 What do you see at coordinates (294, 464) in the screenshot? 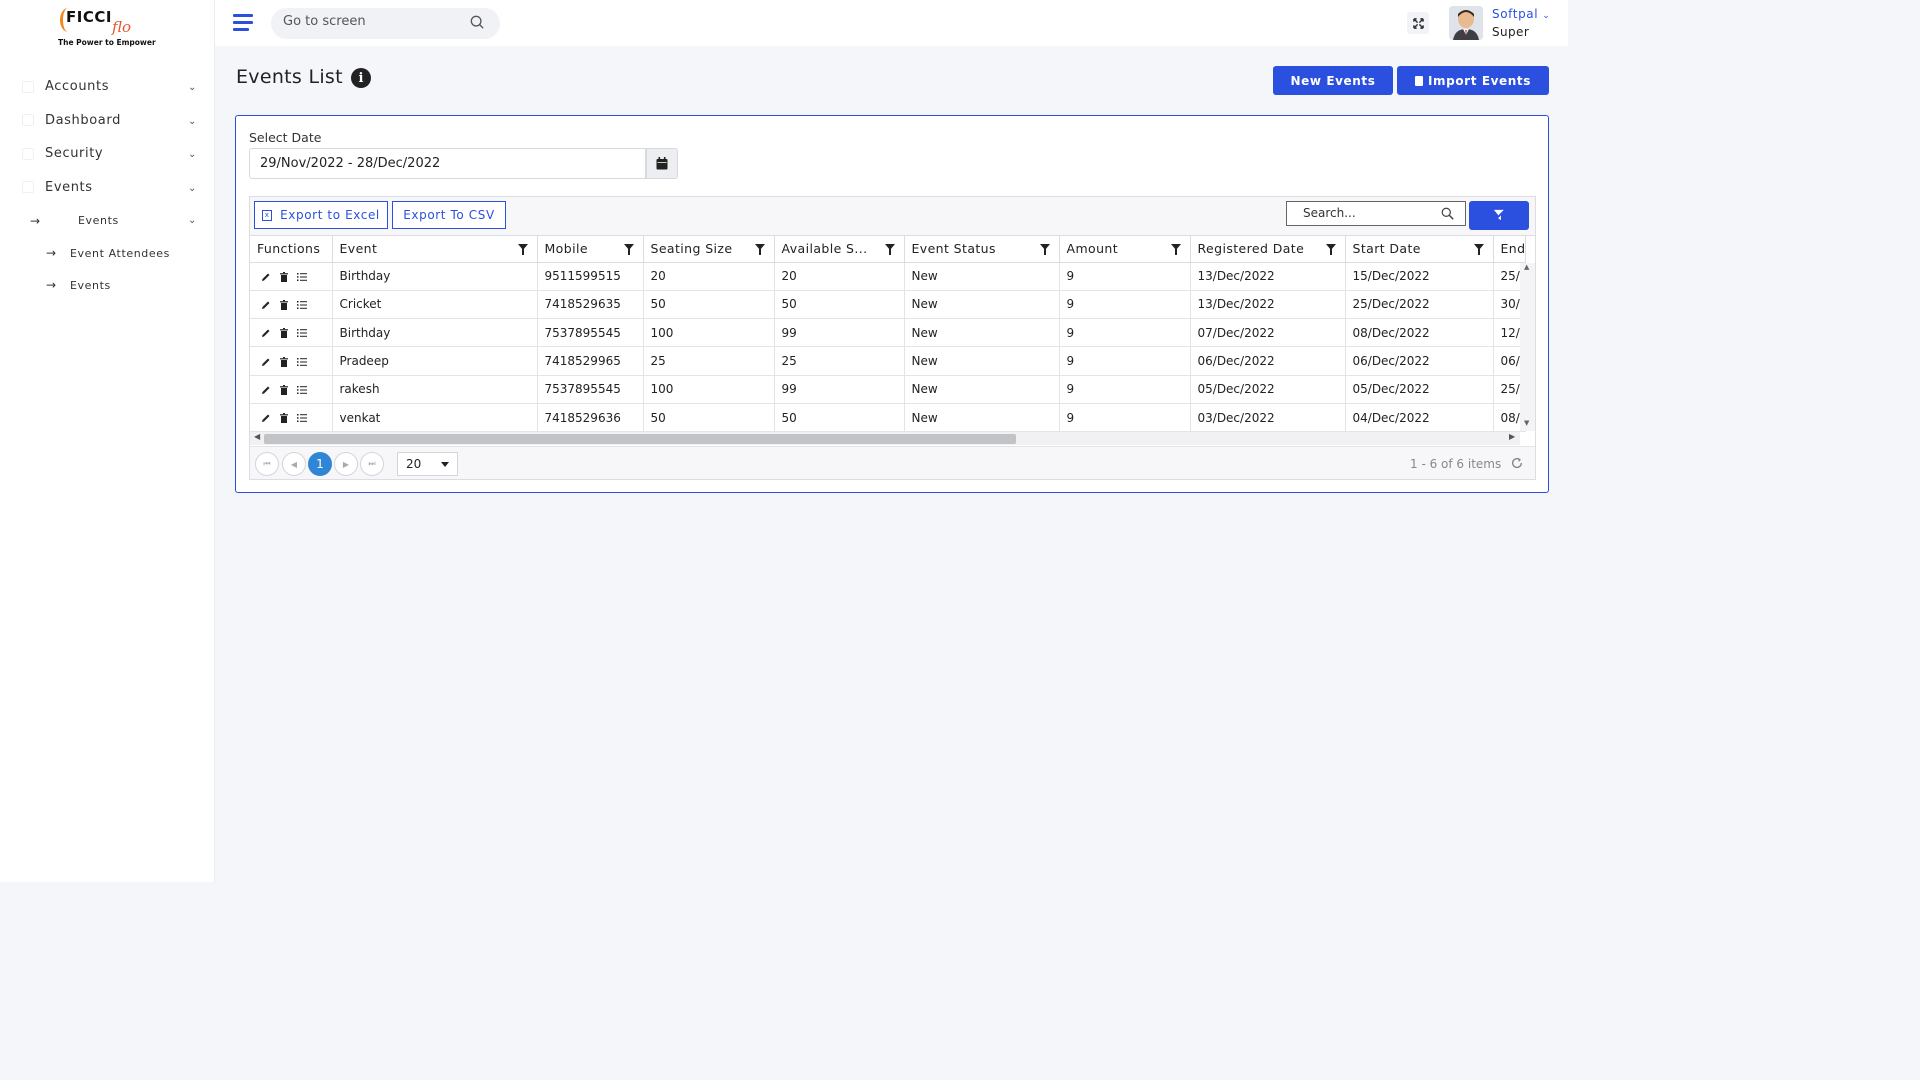
I see `previous-page-icon: ◀` at bounding box center [294, 464].